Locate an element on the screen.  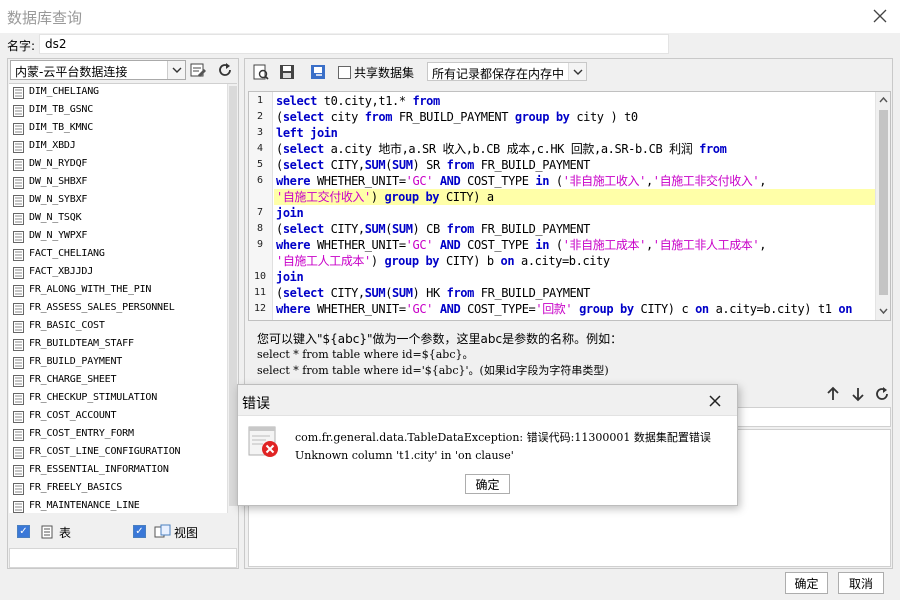
memory-mode-select: 所有记录都保存在内存中 is located at coordinates (507, 71).